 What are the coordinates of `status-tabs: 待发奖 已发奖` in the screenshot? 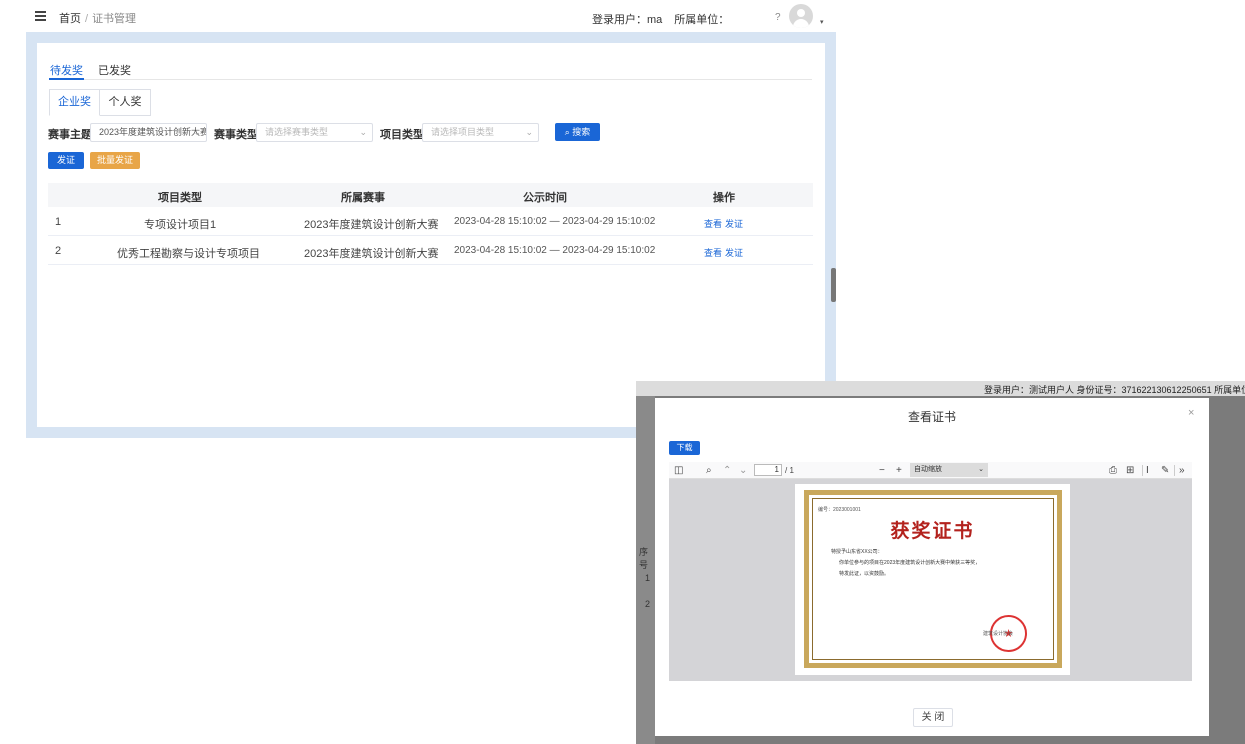 It's located at (430, 71).